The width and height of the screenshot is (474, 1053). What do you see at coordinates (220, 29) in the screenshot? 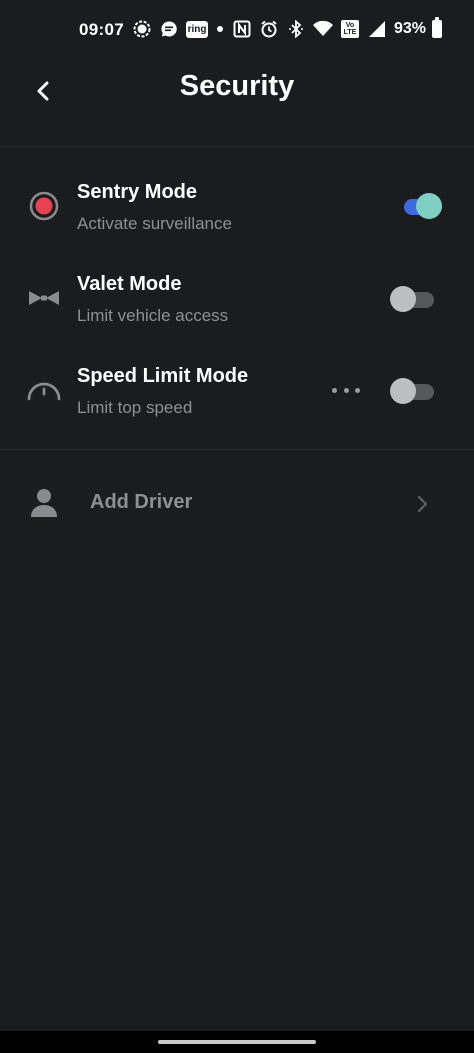
I see `dot-icon` at bounding box center [220, 29].